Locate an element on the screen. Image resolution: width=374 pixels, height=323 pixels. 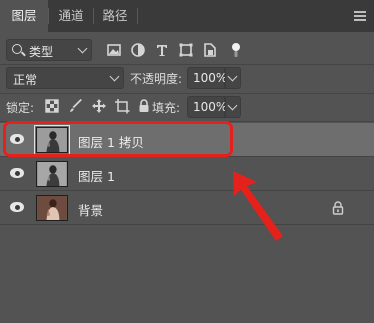
search-icon is located at coordinates (17, 49).